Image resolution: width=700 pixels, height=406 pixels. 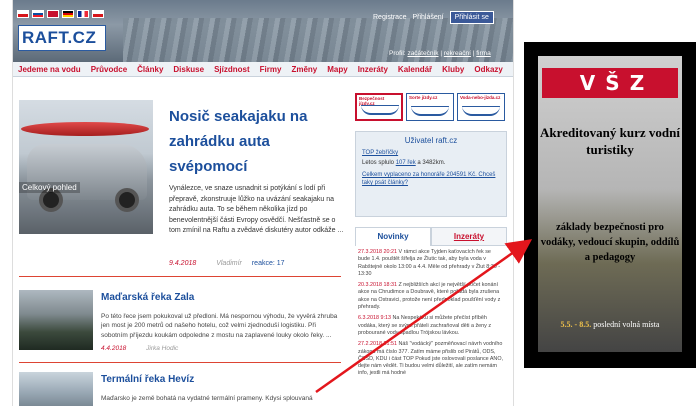 I want to click on partner-icon: Sorte jízdy.cz, so click(x=430, y=107).